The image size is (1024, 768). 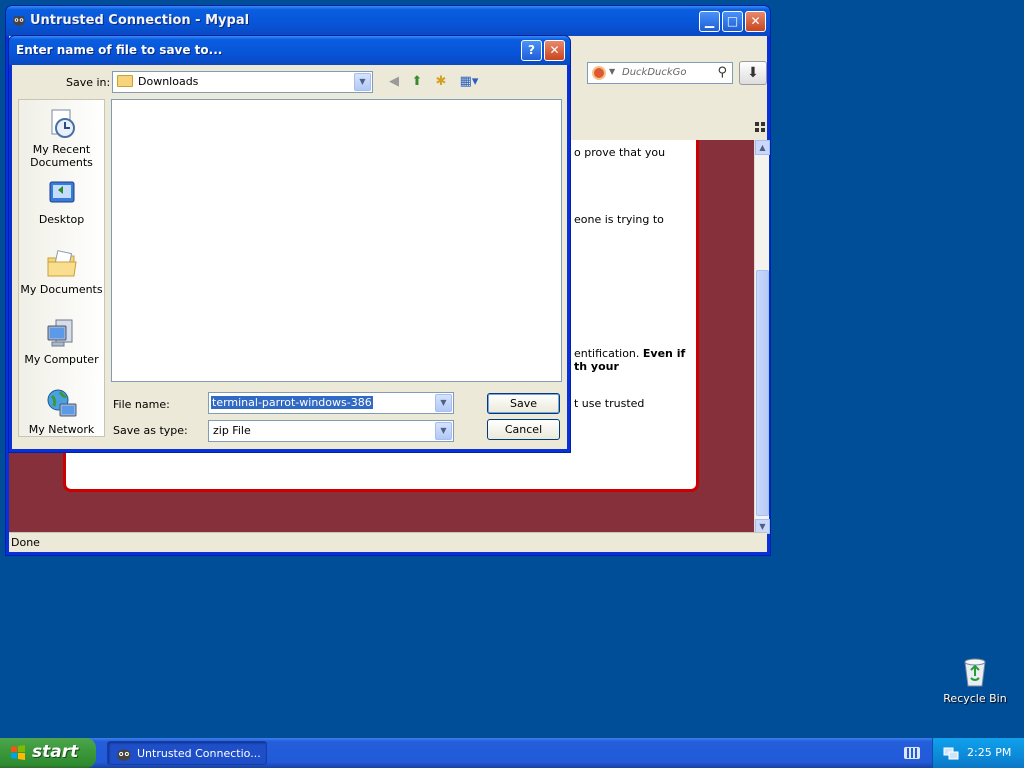 I want to click on save-as-type-label: Save as type:, so click(x=150, y=430).